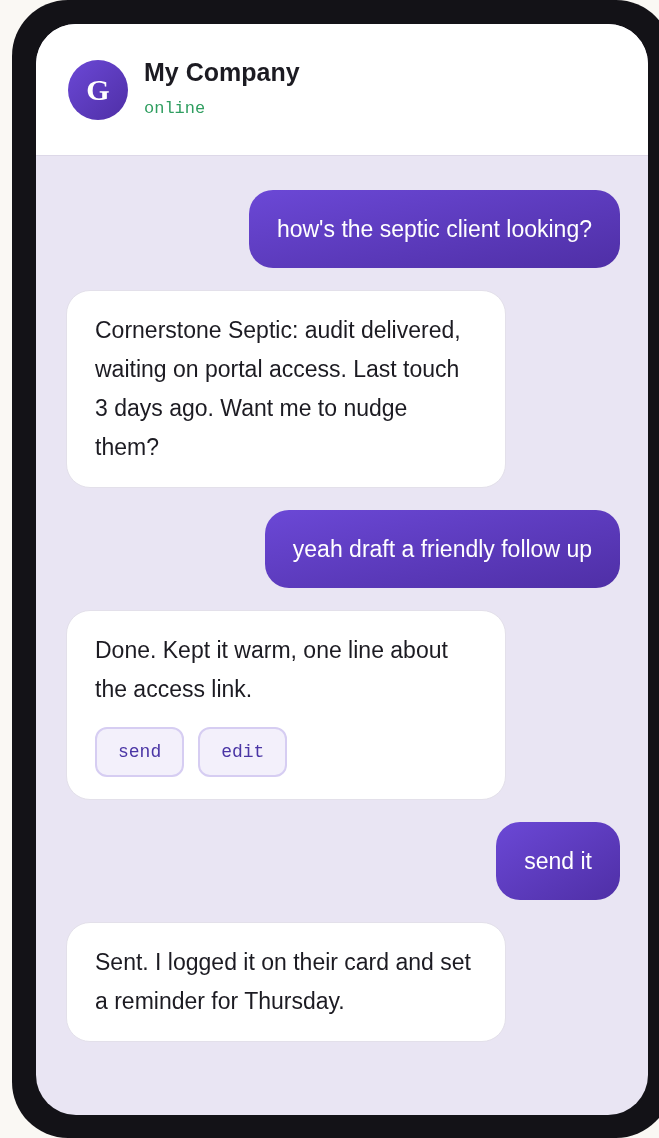 The height and width of the screenshot is (1138, 659). Describe the element at coordinates (434, 229) in the screenshot. I see `sent-message: how's the septic client looking?` at that location.